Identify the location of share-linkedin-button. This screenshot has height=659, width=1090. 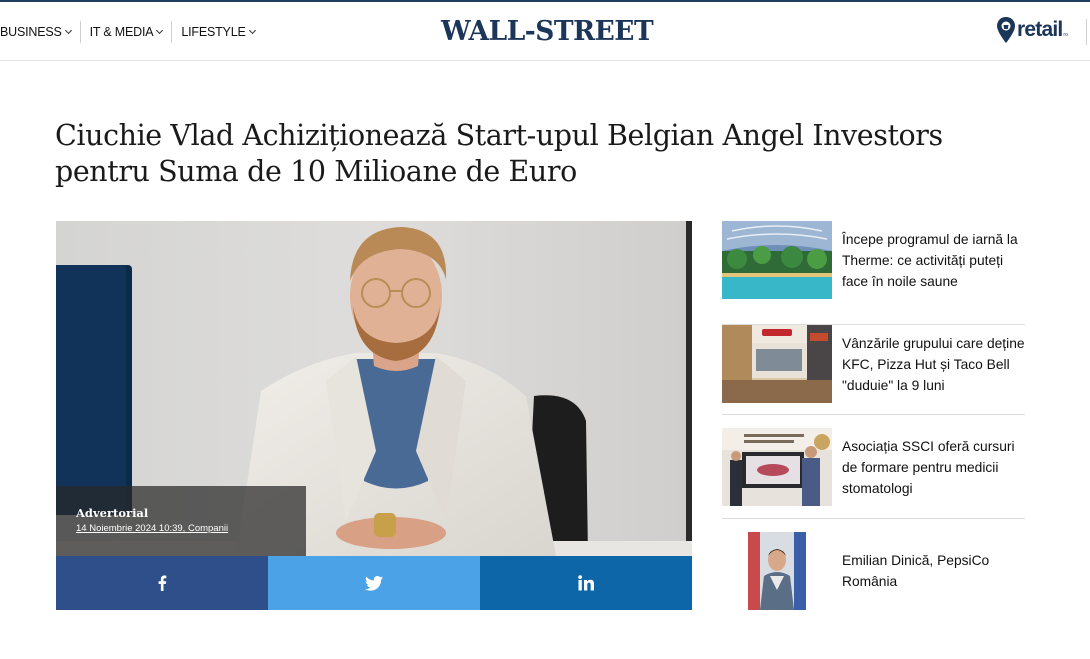
(586, 583).